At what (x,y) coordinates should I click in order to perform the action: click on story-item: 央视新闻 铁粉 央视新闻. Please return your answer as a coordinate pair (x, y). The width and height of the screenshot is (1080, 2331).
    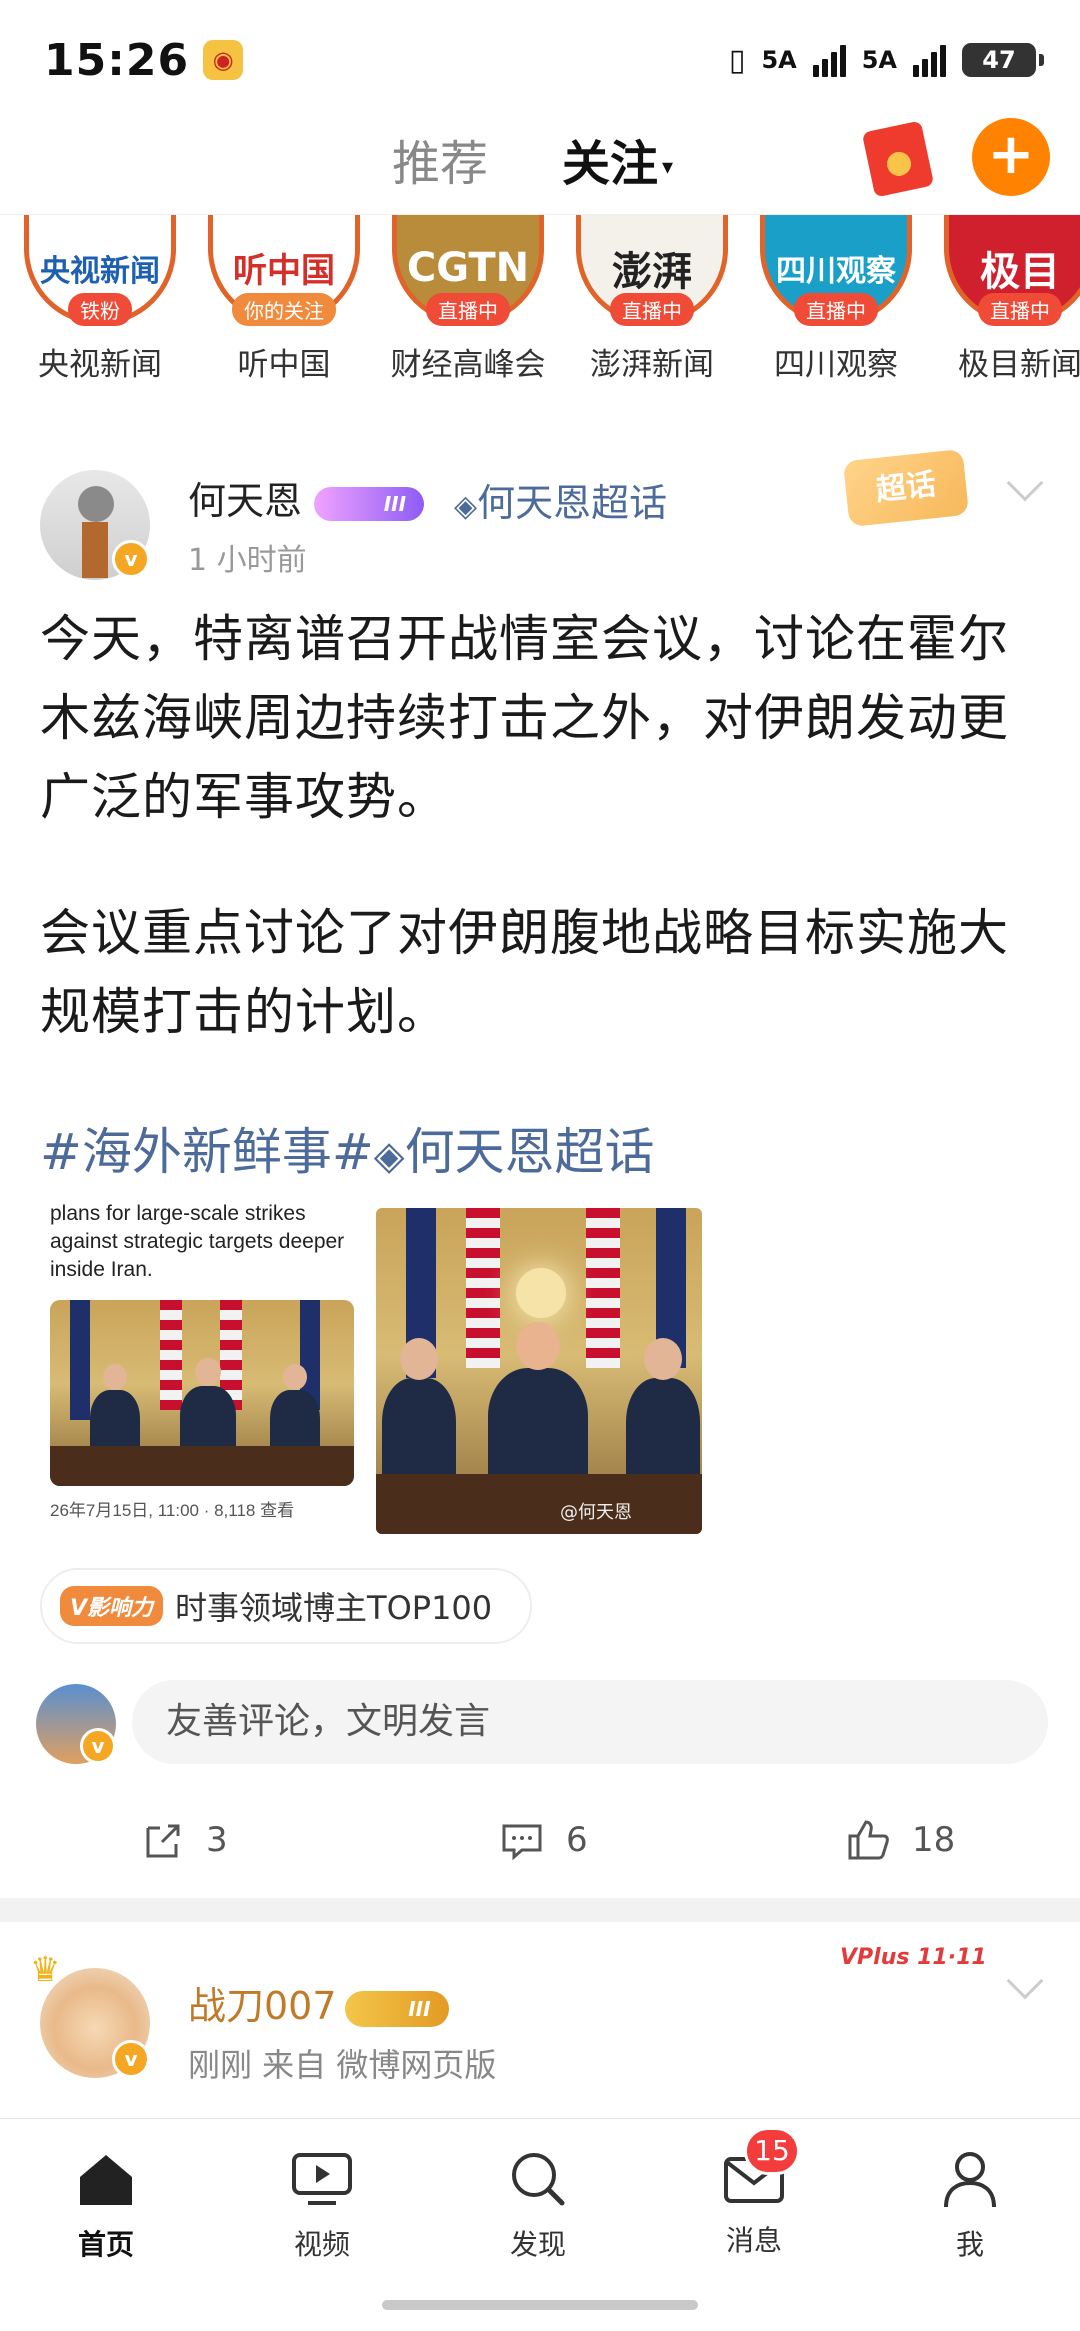
    Looking at the image, I should click on (100, 299).